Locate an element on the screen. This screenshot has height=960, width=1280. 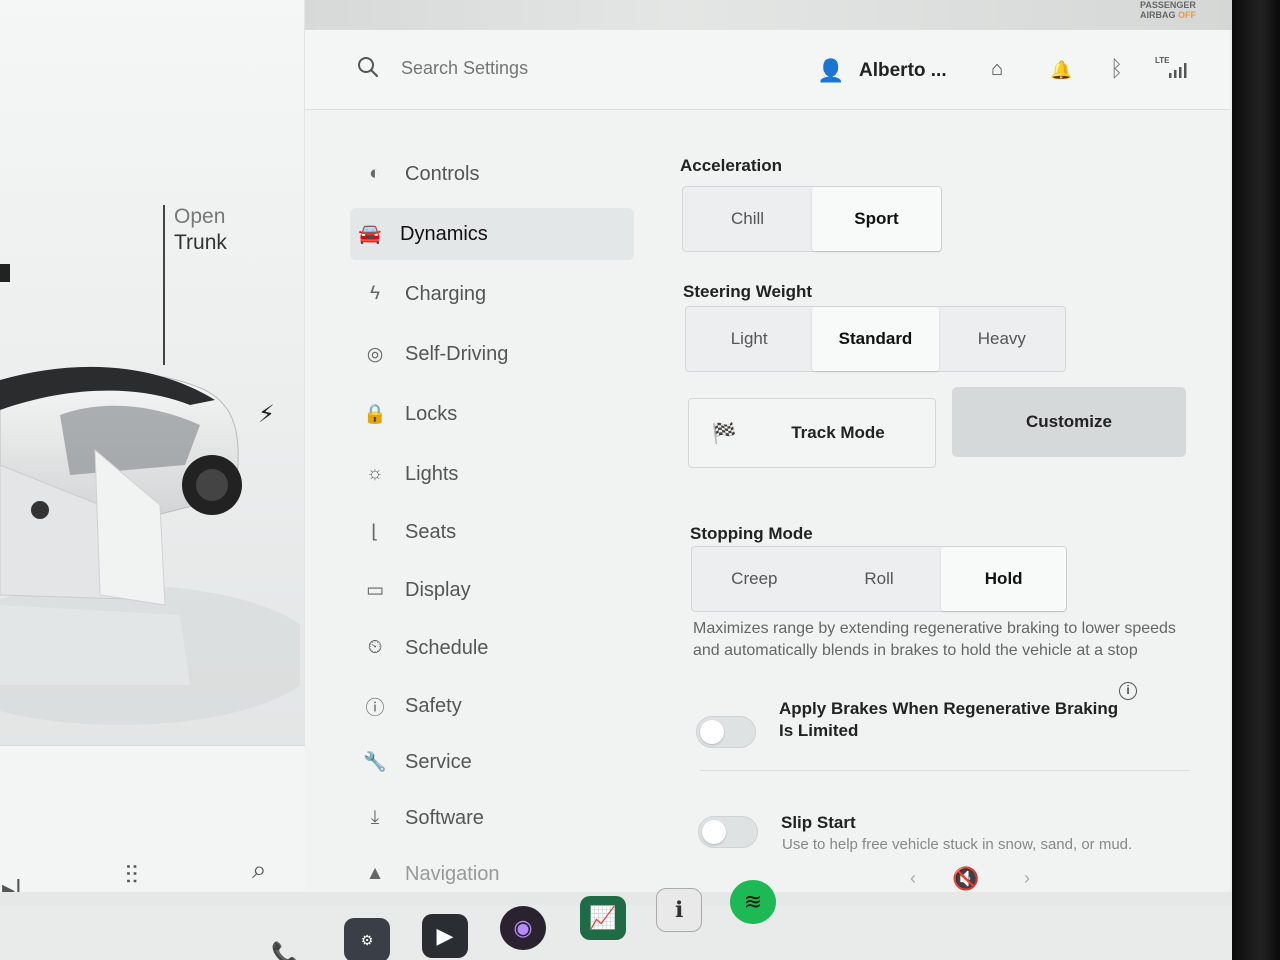
sidebar-item-label: Locks is located at coordinates (431, 413).